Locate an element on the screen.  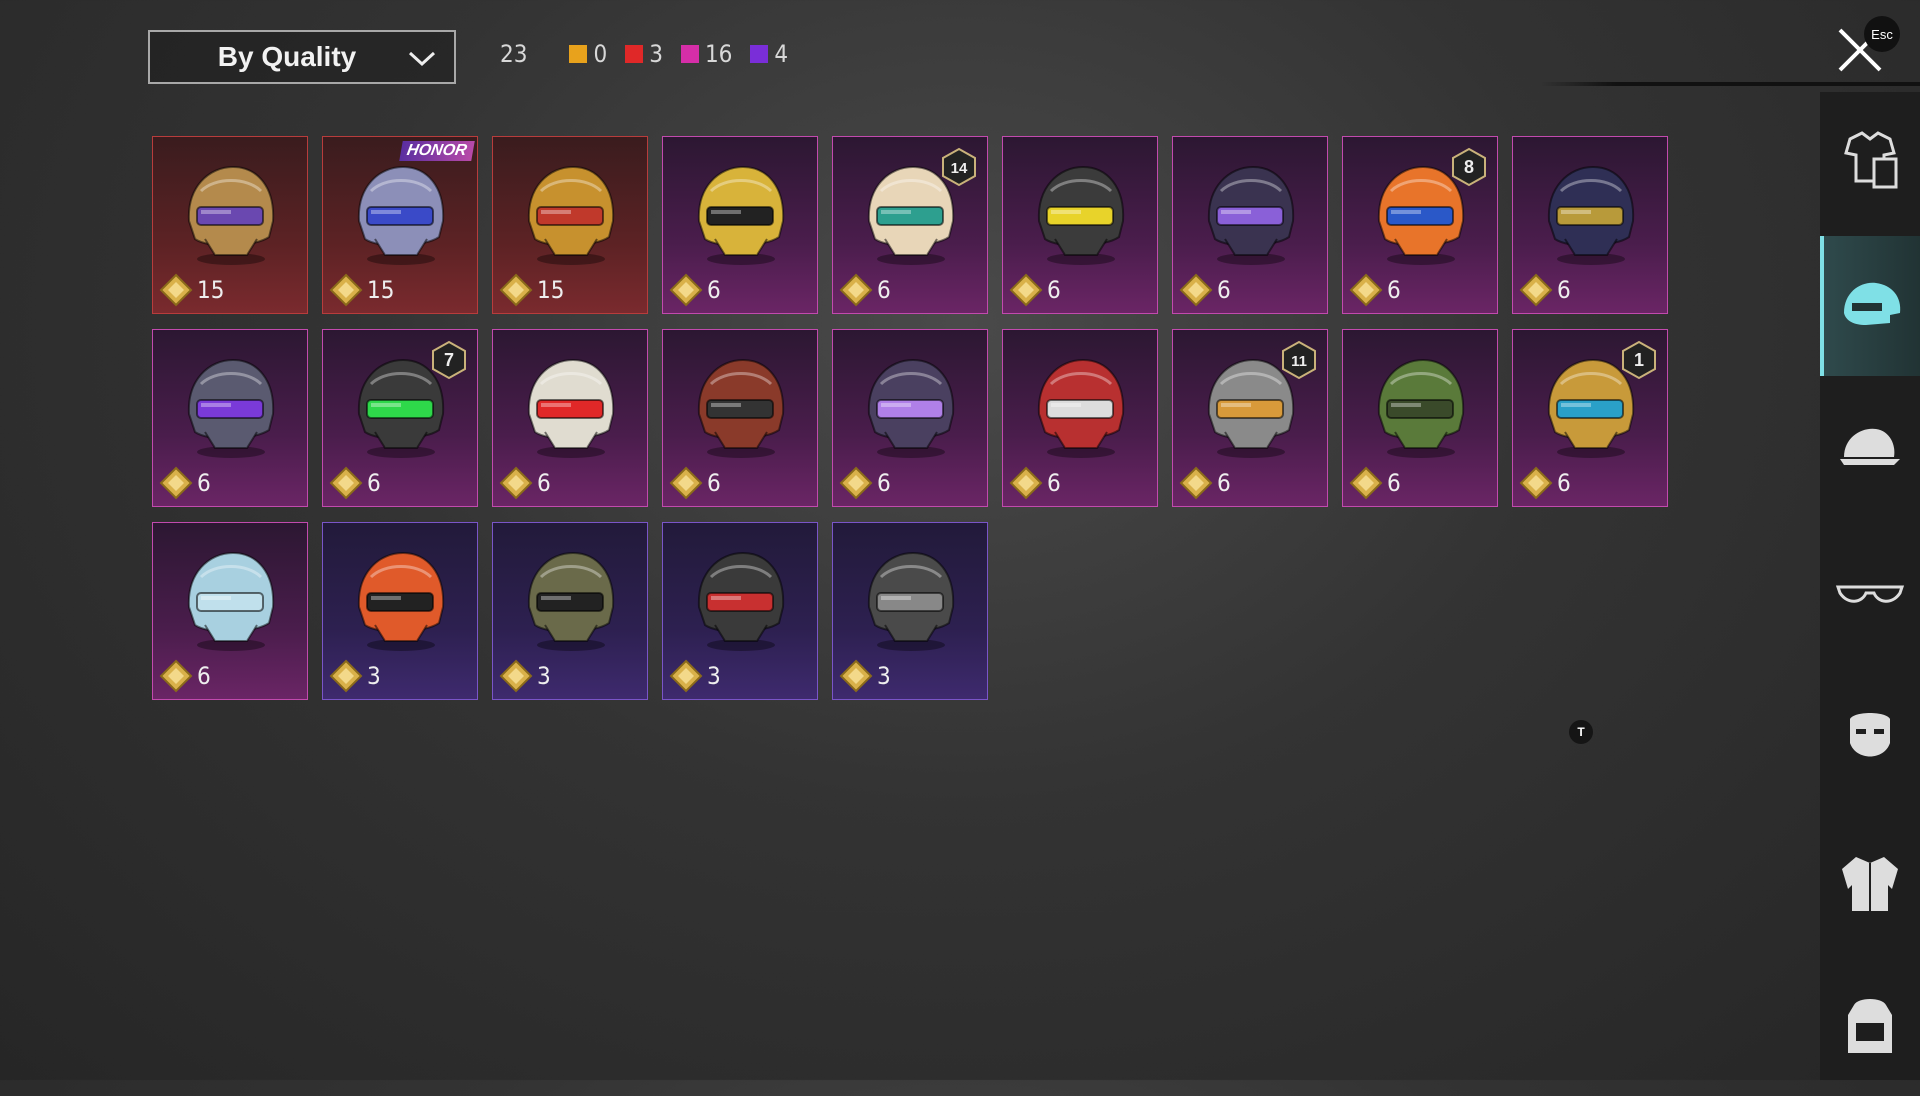
level-badge-value: 8 is located at coordinates (1469, 167).